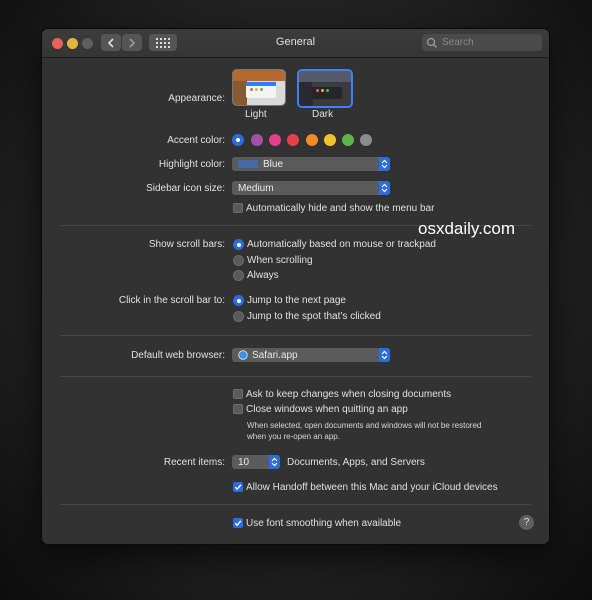 The width and height of the screenshot is (592, 600). I want to click on appearance-dark-thumbnail, so click(325, 88).